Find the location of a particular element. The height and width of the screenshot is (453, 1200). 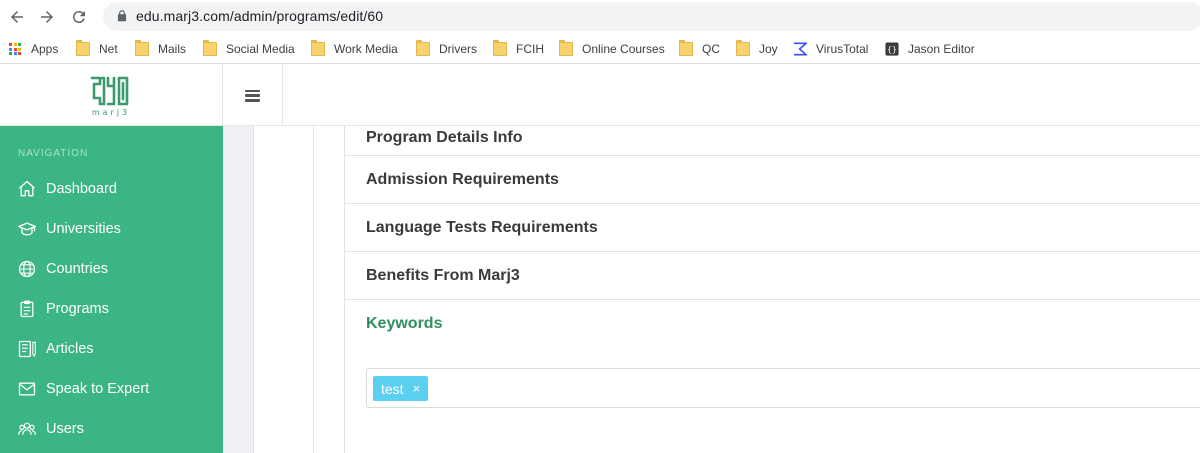

bookmark-label: Joy is located at coordinates (768, 49).